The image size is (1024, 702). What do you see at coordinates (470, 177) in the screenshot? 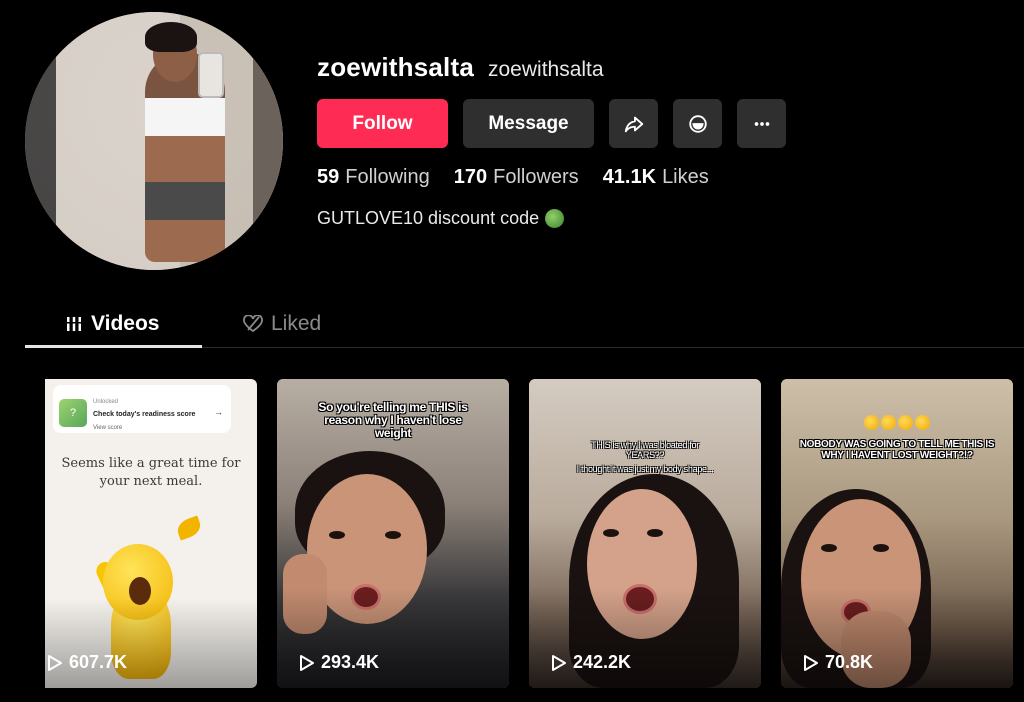
I see `stat-value: 170` at bounding box center [470, 177].